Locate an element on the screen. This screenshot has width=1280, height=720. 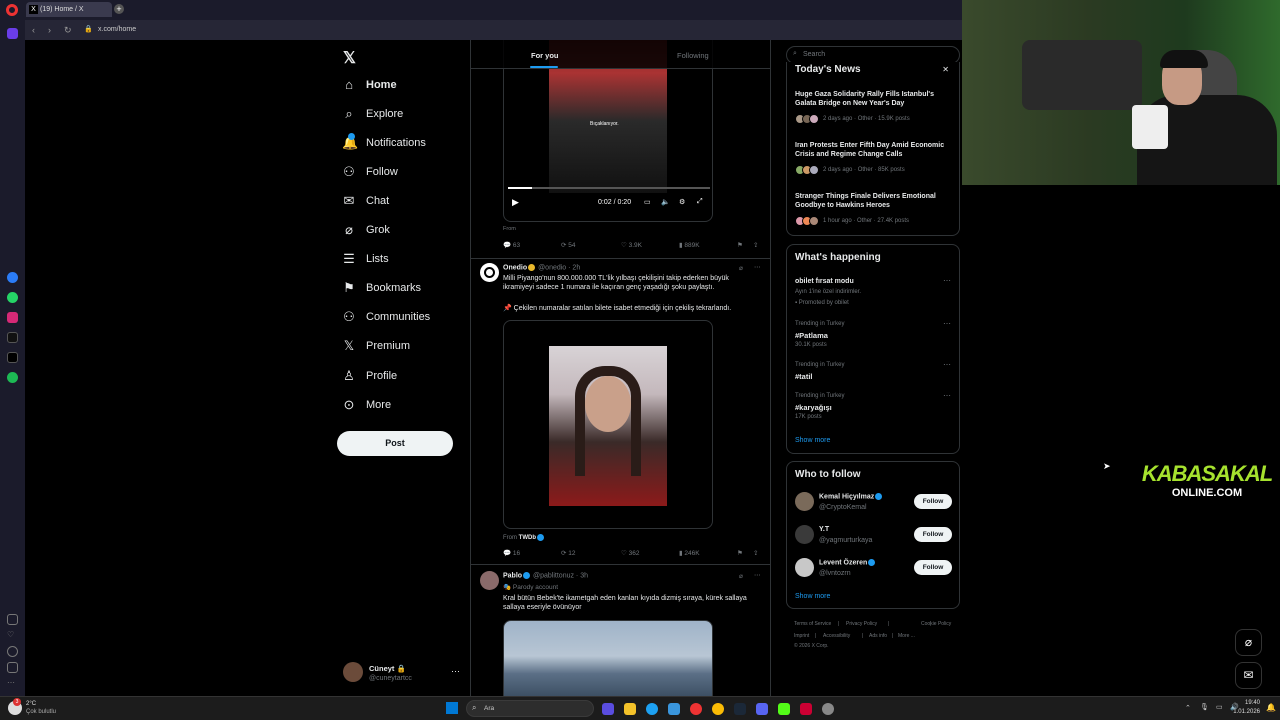
home-icon is located at coordinates (12, 33).